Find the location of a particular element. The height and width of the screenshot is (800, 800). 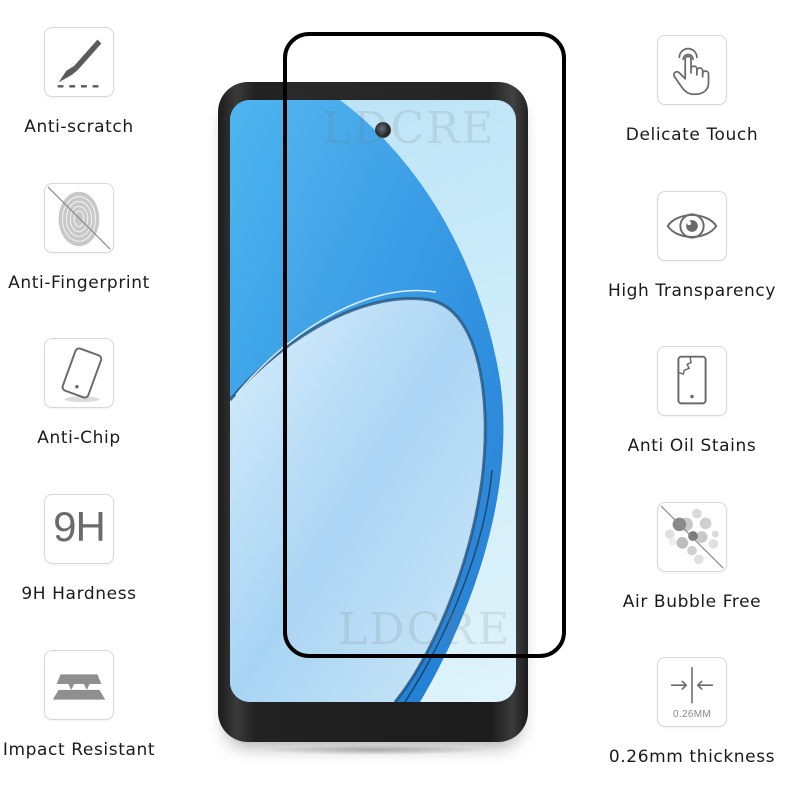

feature-label: High Transparency is located at coordinates (692, 291).